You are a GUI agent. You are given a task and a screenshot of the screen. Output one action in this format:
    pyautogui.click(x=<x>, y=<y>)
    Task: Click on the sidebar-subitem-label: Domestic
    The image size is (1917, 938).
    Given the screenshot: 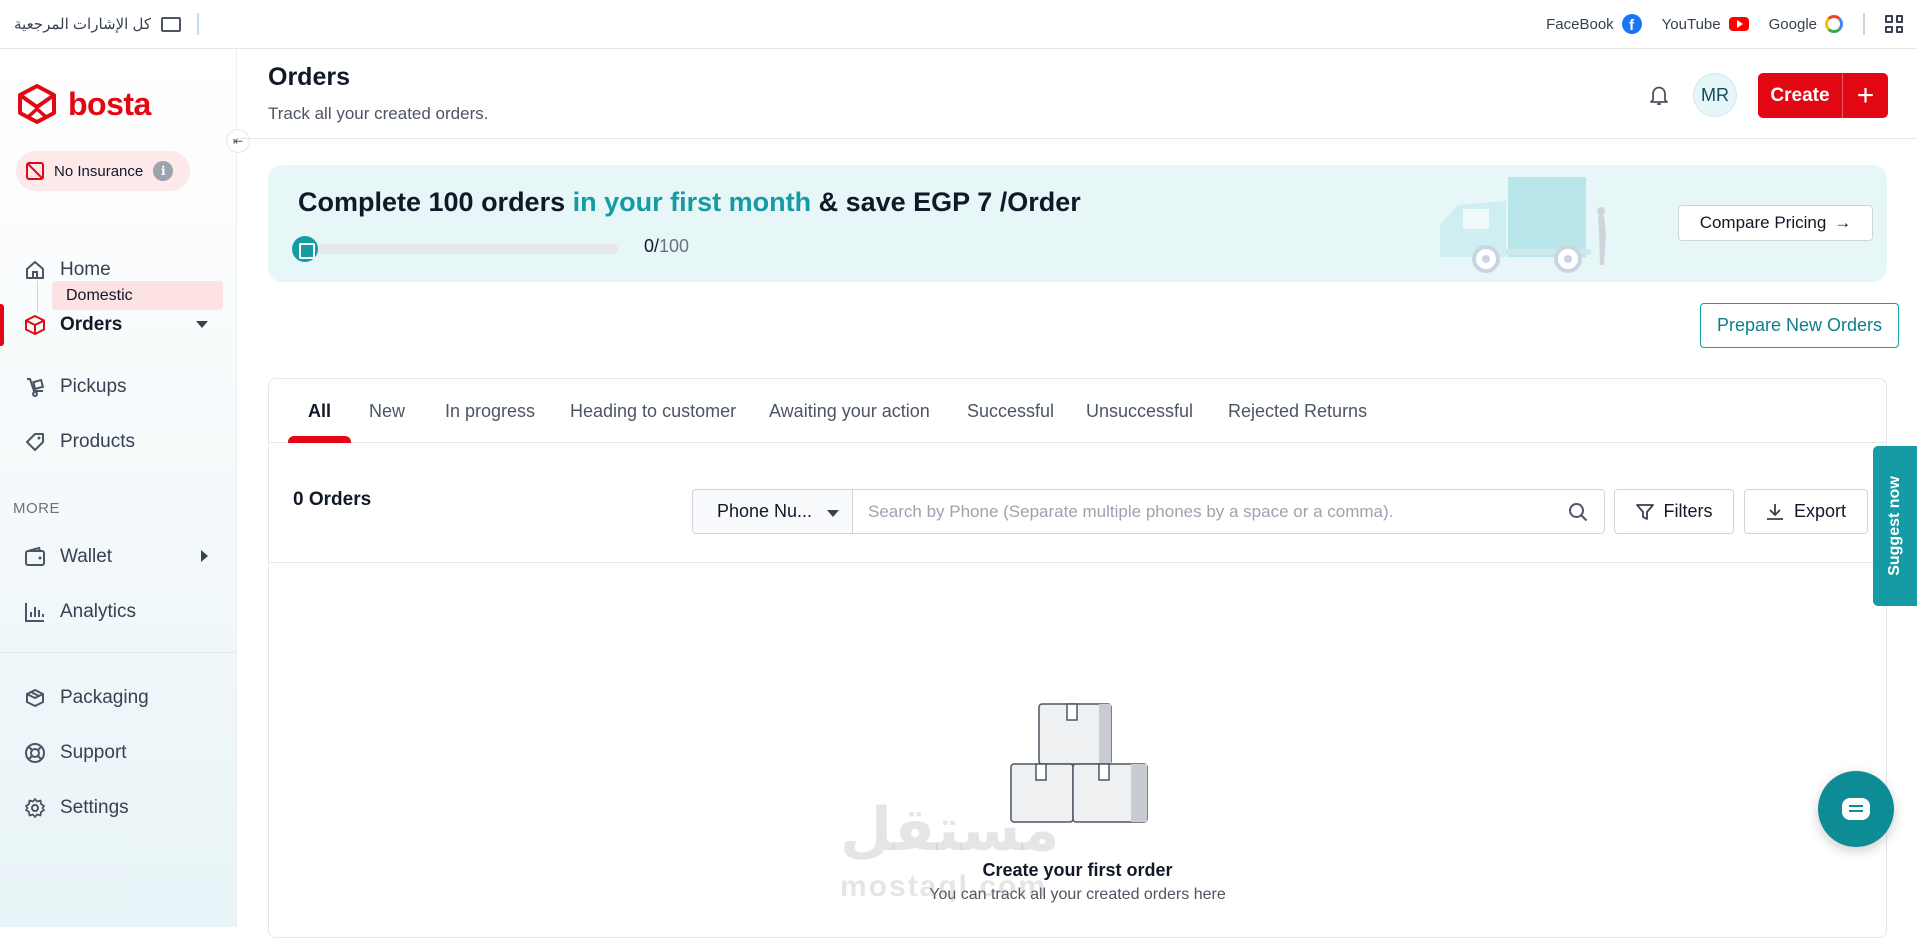 What is the action you would take?
    pyautogui.click(x=99, y=295)
    